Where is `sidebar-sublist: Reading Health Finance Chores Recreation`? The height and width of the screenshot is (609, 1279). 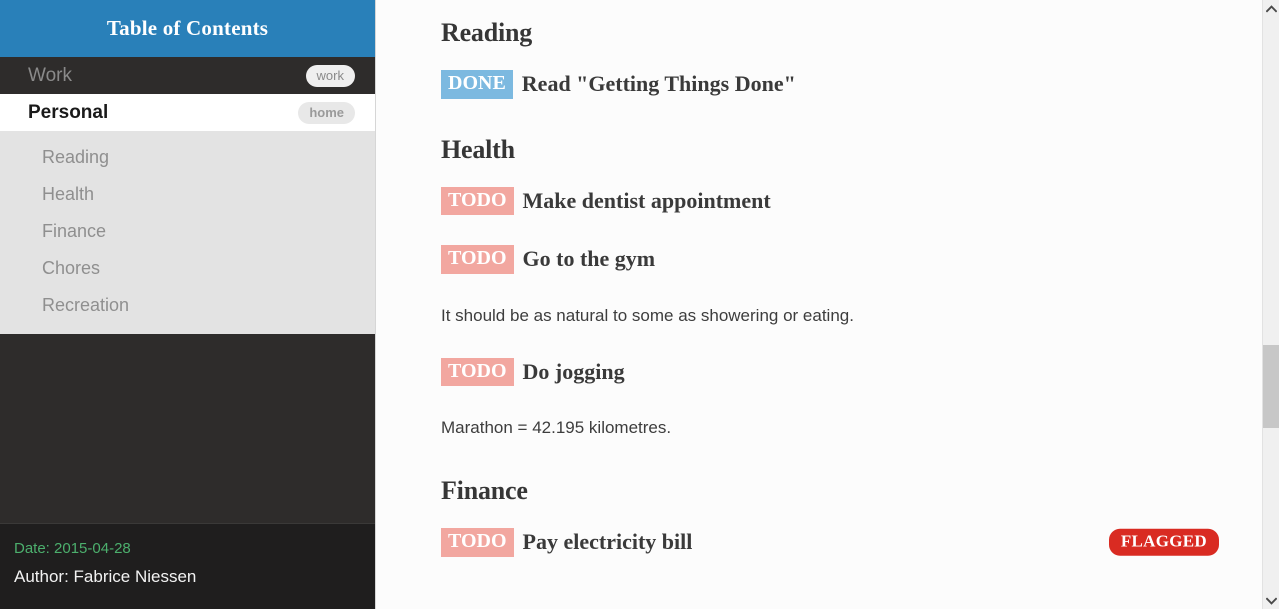
sidebar-sublist: Reading Health Finance Chores Recreation is located at coordinates (187, 232).